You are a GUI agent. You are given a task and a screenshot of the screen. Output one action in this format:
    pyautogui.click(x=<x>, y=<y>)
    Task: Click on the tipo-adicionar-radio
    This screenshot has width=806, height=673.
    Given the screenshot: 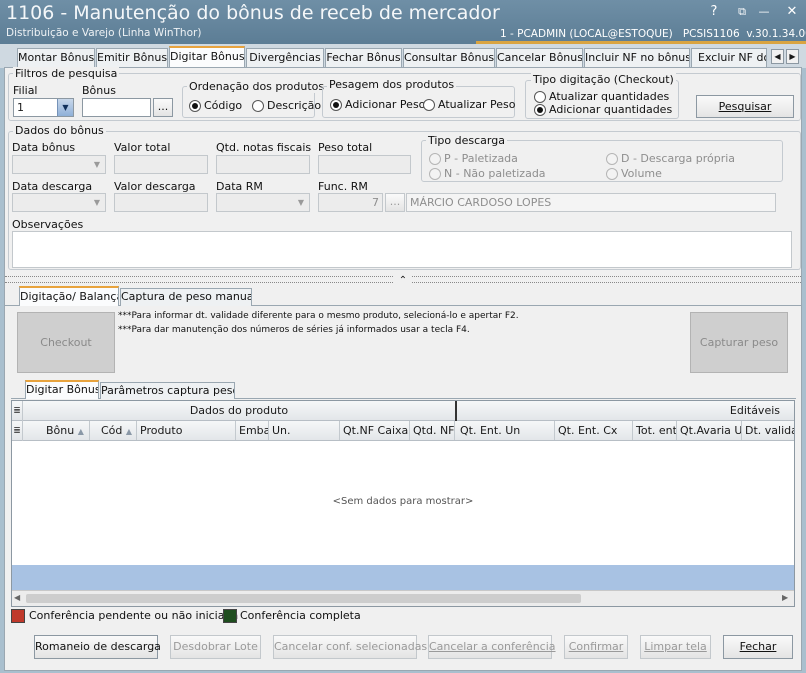 What is the action you would take?
    pyautogui.click(x=540, y=110)
    